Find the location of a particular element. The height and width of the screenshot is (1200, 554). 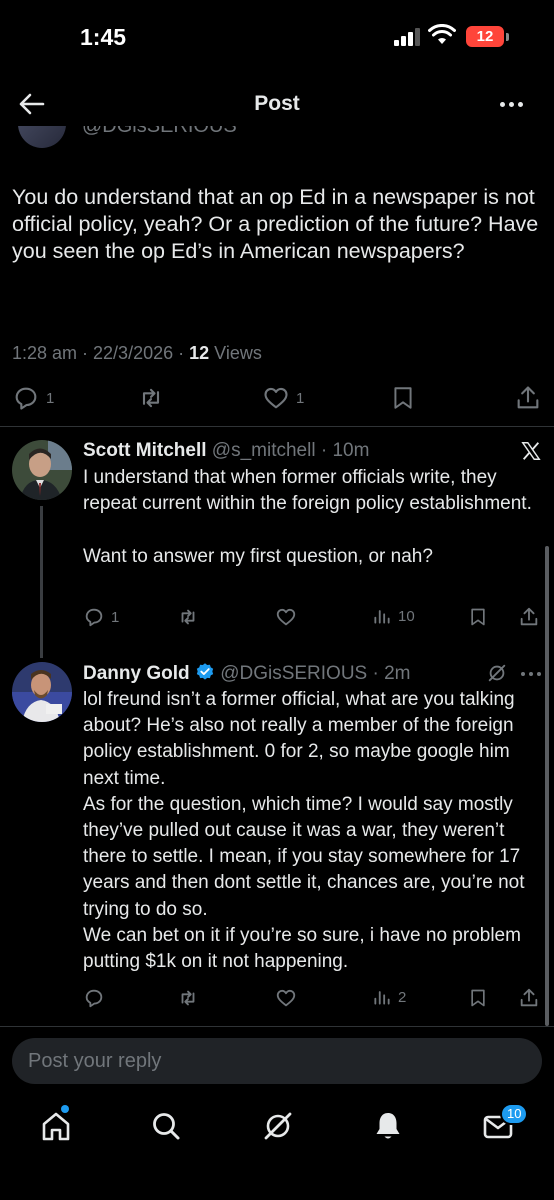

views-count: 10 is located at coordinates (406, 616).